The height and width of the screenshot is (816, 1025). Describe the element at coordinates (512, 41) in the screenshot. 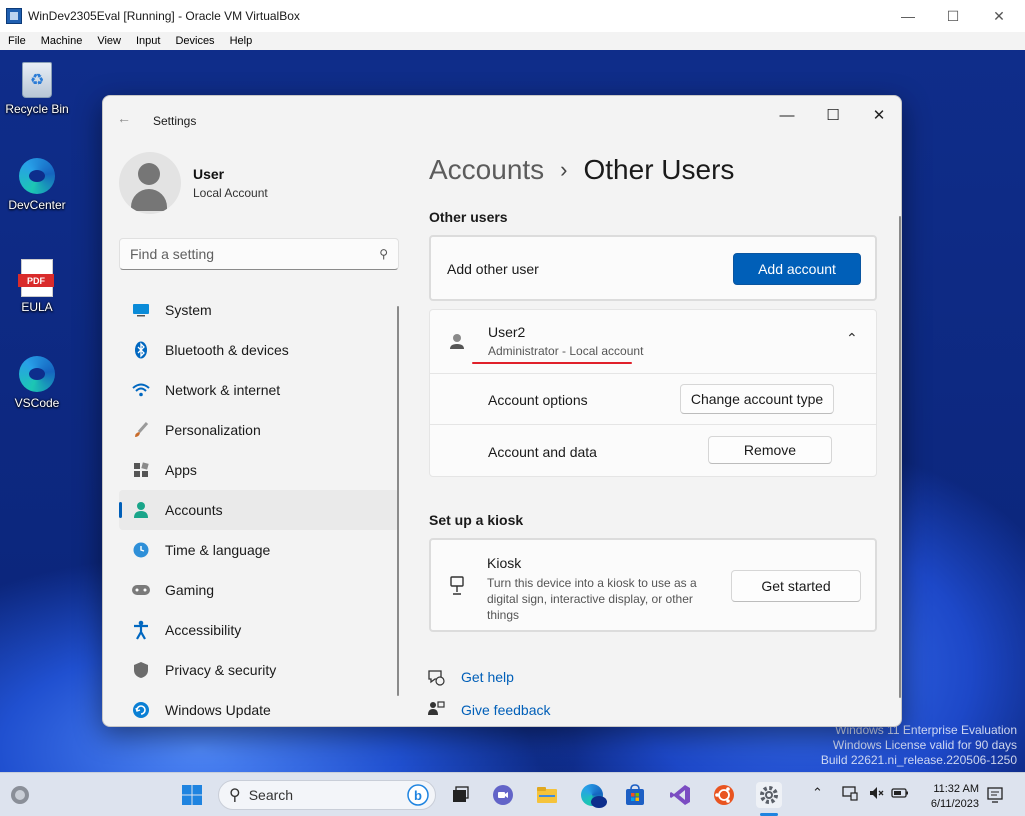

I see `host-menubar: File Machine View Input Devices Help` at that location.